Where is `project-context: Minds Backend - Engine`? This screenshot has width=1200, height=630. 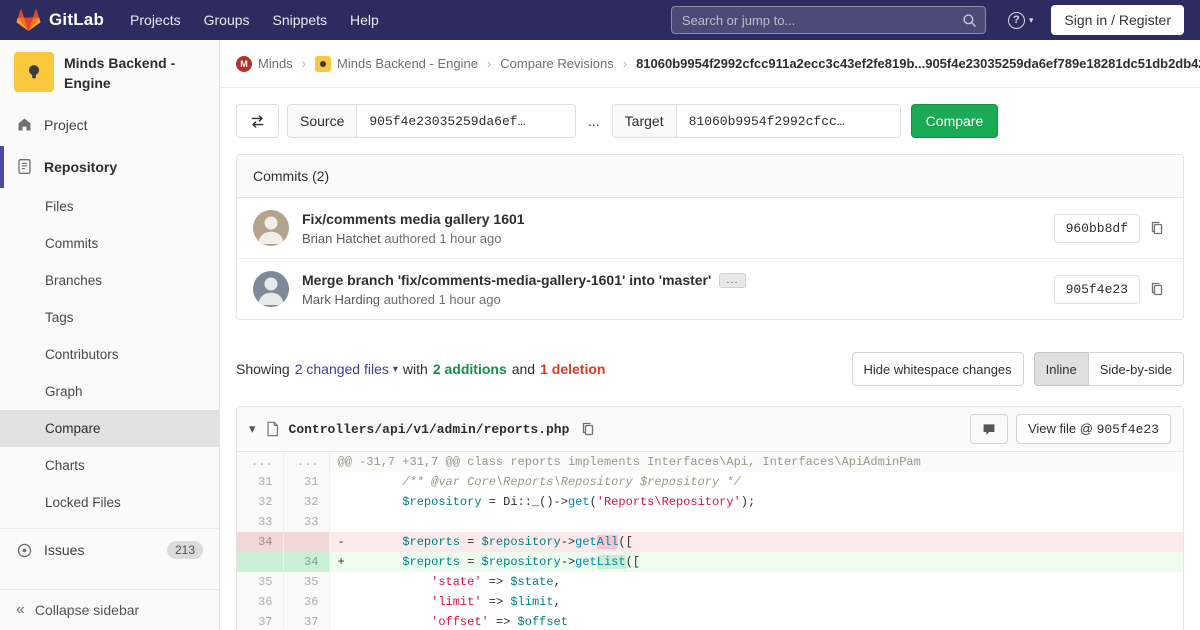 project-context: Minds Backend - Engine is located at coordinates (109, 72).